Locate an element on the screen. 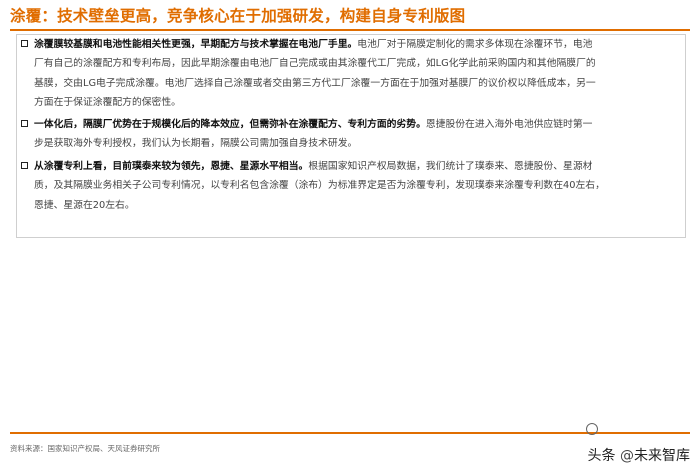  bullet-lead: 涂覆膜较基膜和电池性能相关性更强，早期配方与技术掌握在电池厂手里。 is located at coordinates (196, 44).